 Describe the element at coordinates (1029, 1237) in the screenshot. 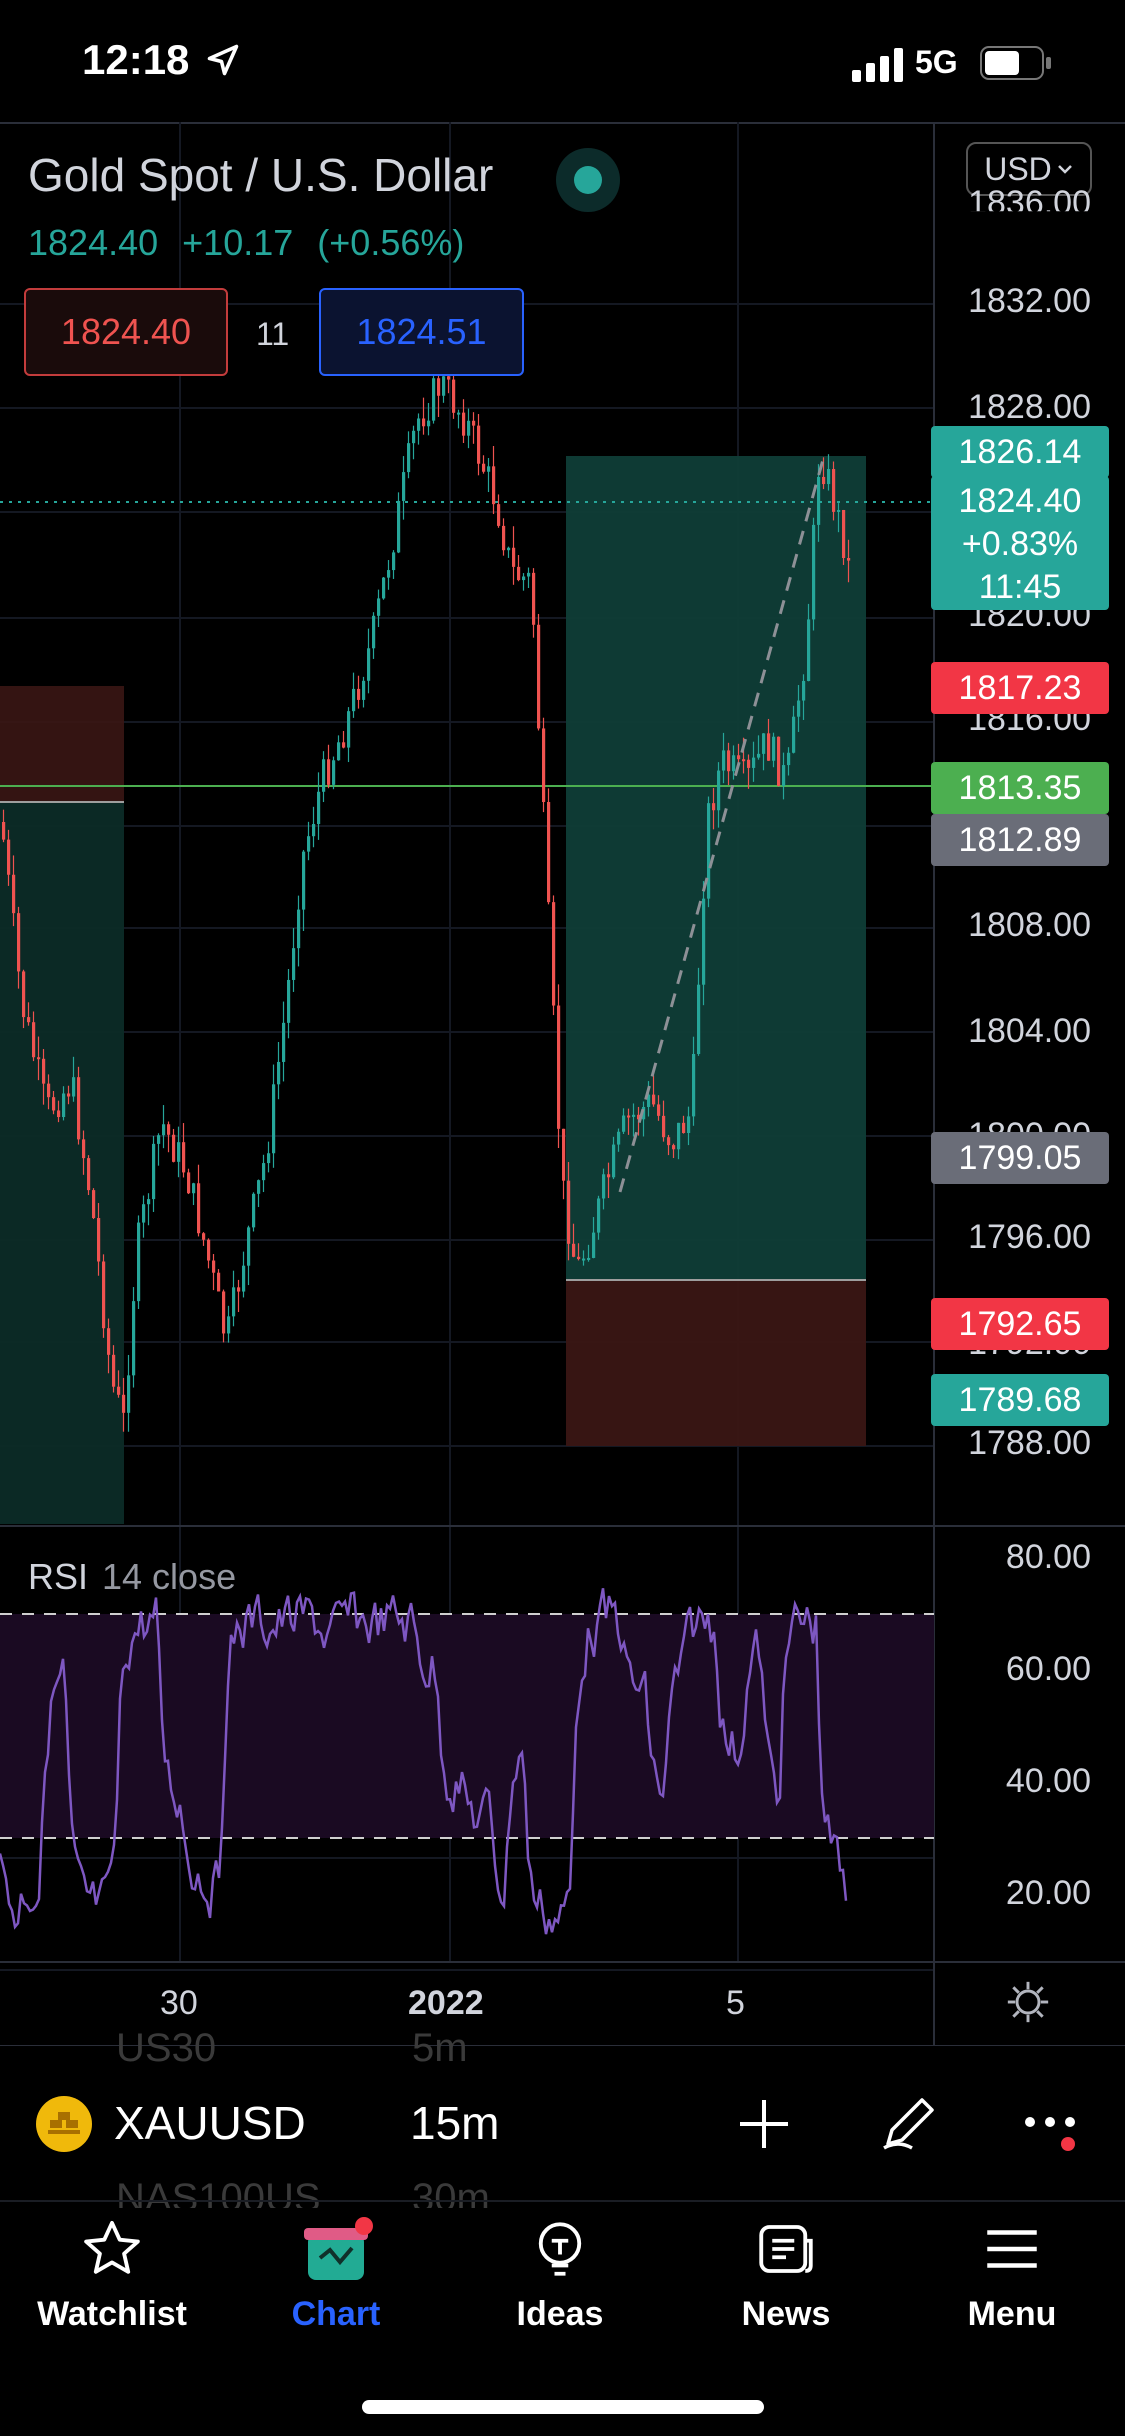

I see `price-axis-label: 1796.00` at that location.